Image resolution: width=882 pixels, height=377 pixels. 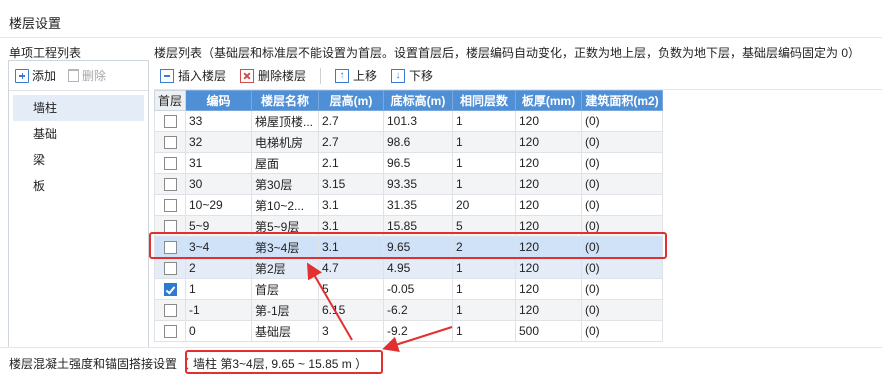 I want to click on cell-bottom: 31.35, so click(x=418, y=205).